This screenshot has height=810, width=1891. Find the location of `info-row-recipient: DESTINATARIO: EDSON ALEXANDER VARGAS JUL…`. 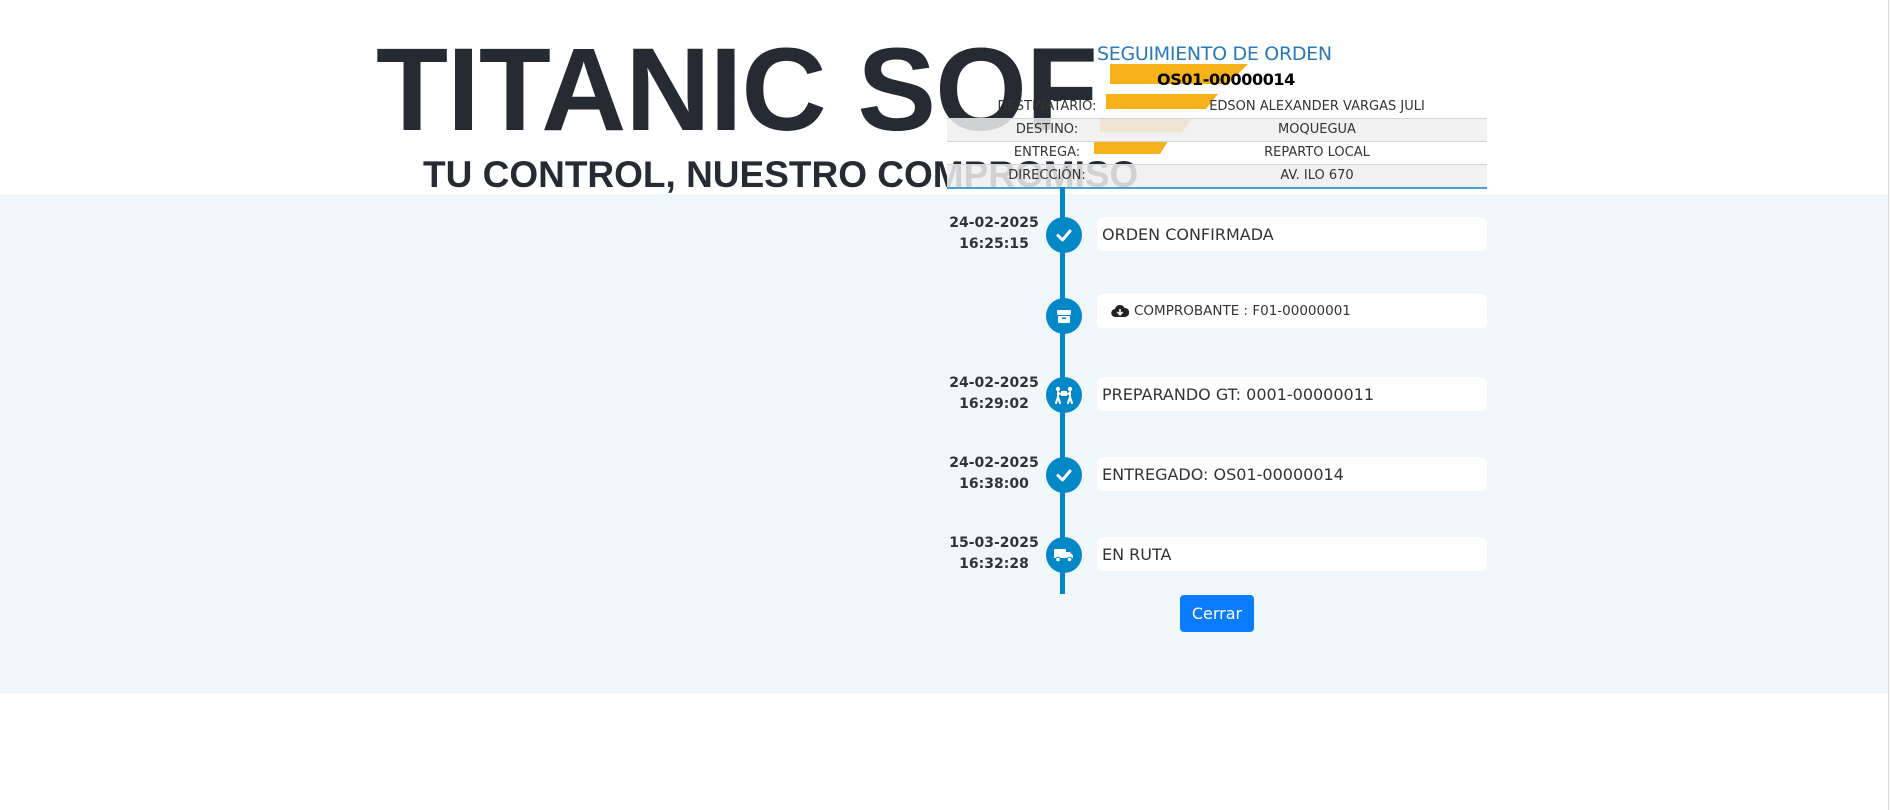

info-row-recipient: DESTINATARIO: EDSON ALEXANDER VARGAS JUL… is located at coordinates (1217, 107).